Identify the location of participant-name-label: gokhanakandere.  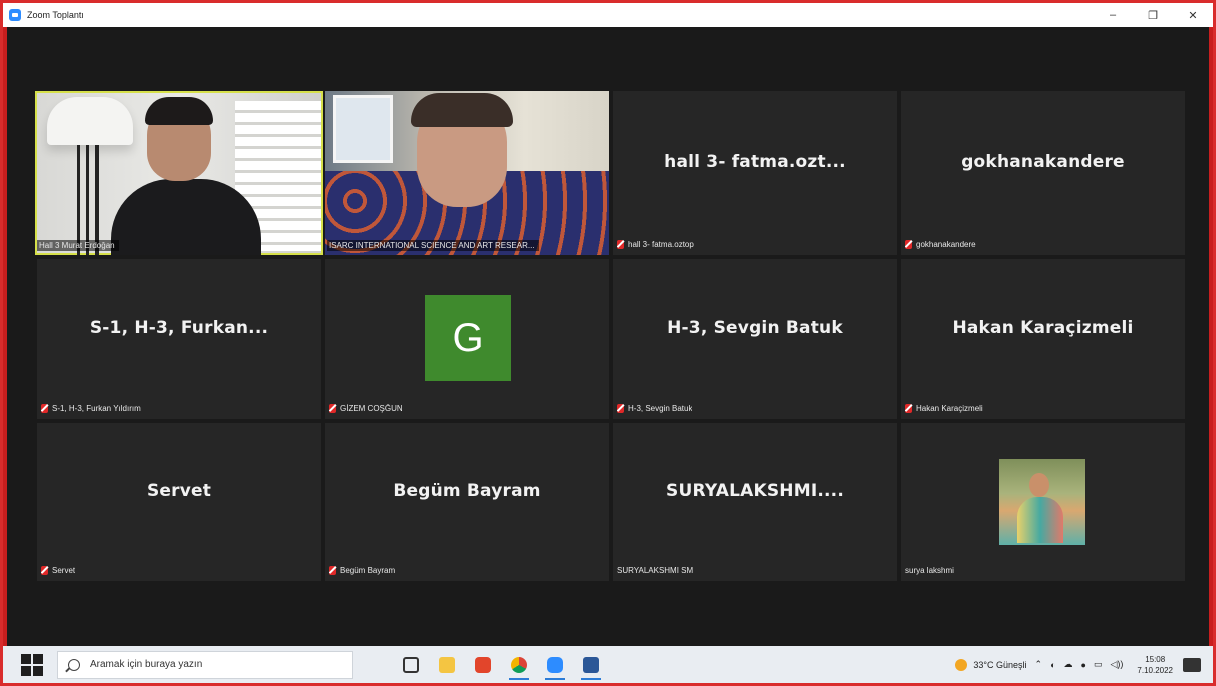
(940, 244).